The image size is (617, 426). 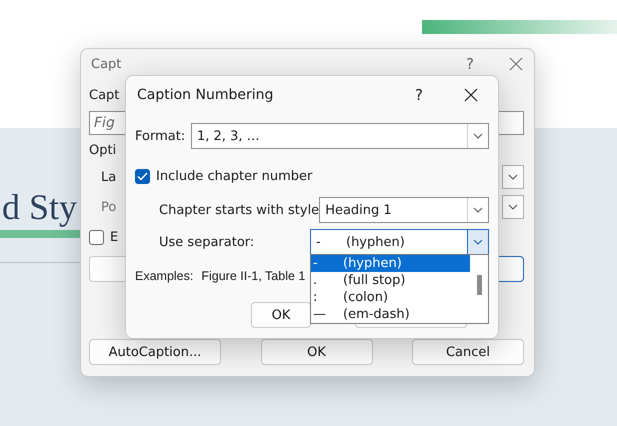 What do you see at coordinates (399, 242) in the screenshot?
I see `separator-dropdown: - (hyphen)` at bounding box center [399, 242].